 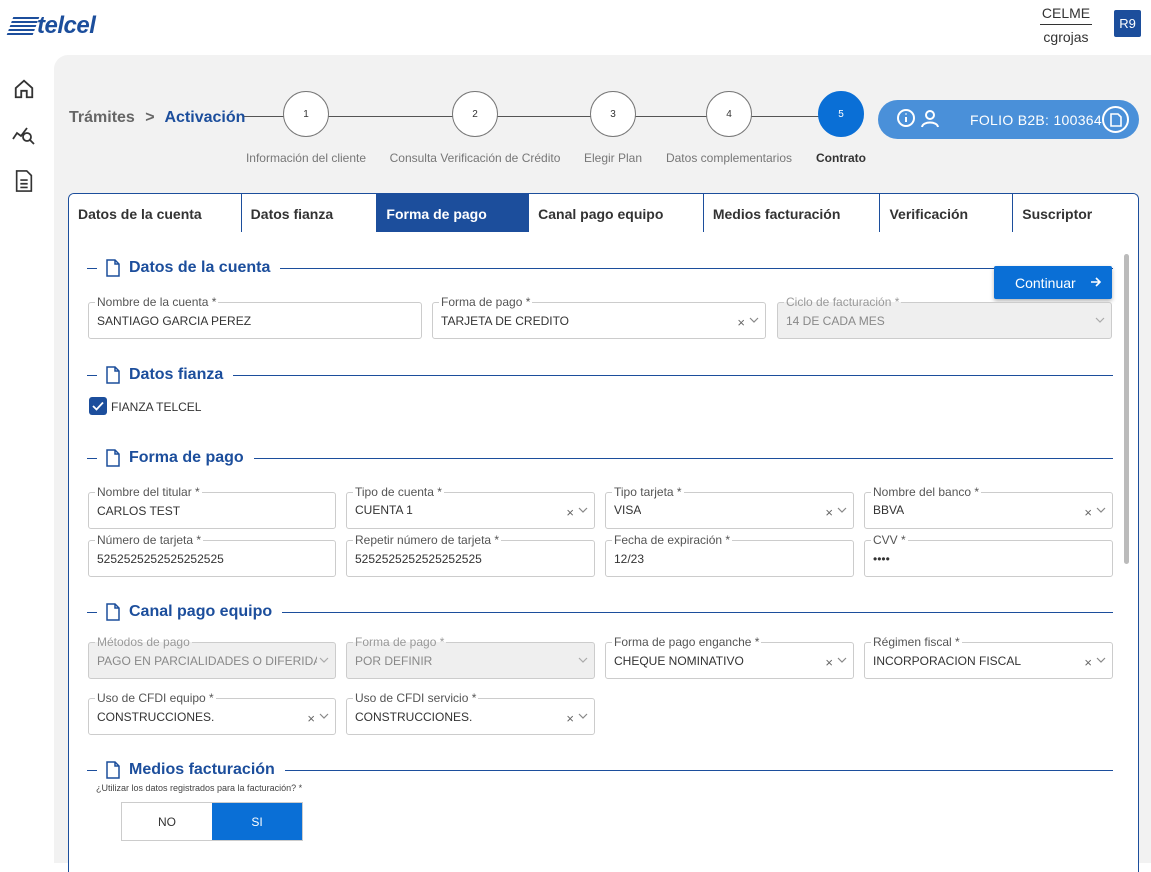 What do you see at coordinates (202, 769) in the screenshot?
I see `section-title: Medios facturación` at bounding box center [202, 769].